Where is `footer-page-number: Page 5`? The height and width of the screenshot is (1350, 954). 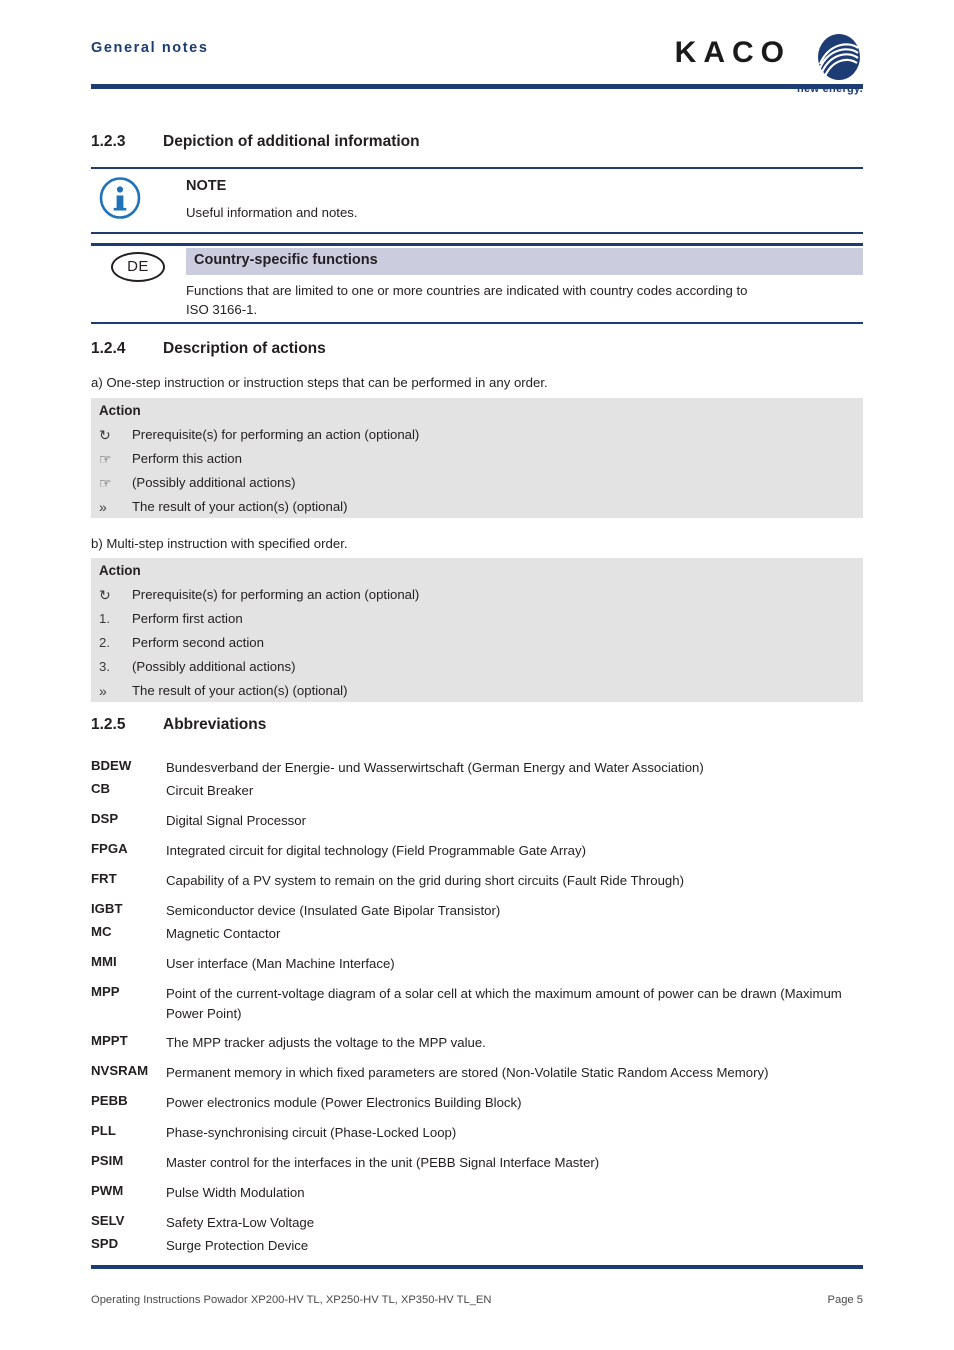 footer-page-number: Page 5 is located at coordinates (845, 1300).